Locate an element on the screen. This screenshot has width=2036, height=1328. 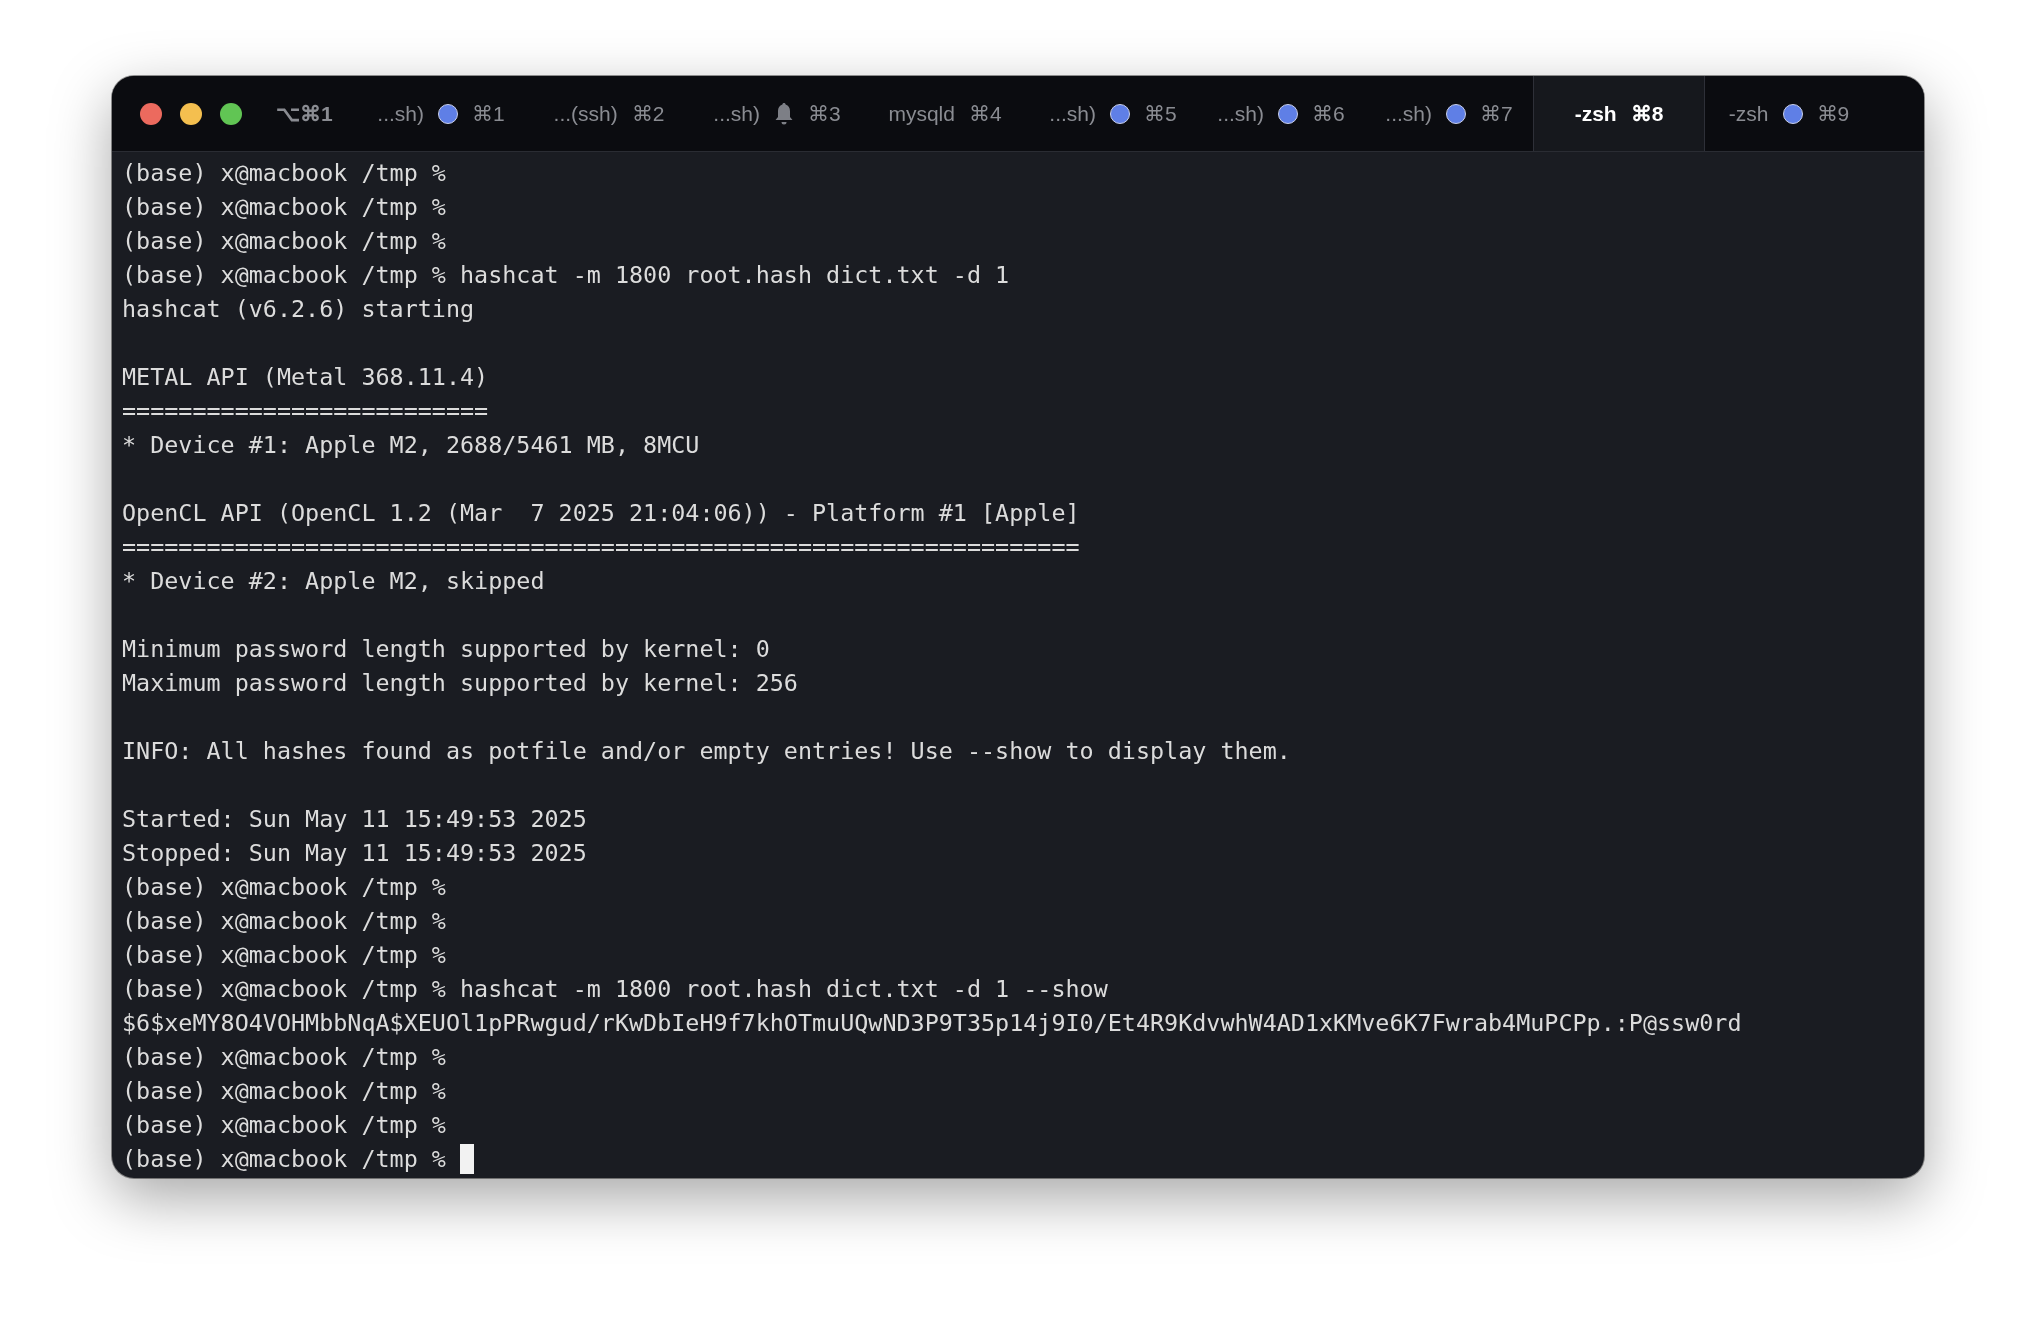
tab-shortcut: ⌘6 is located at coordinates (1328, 113).